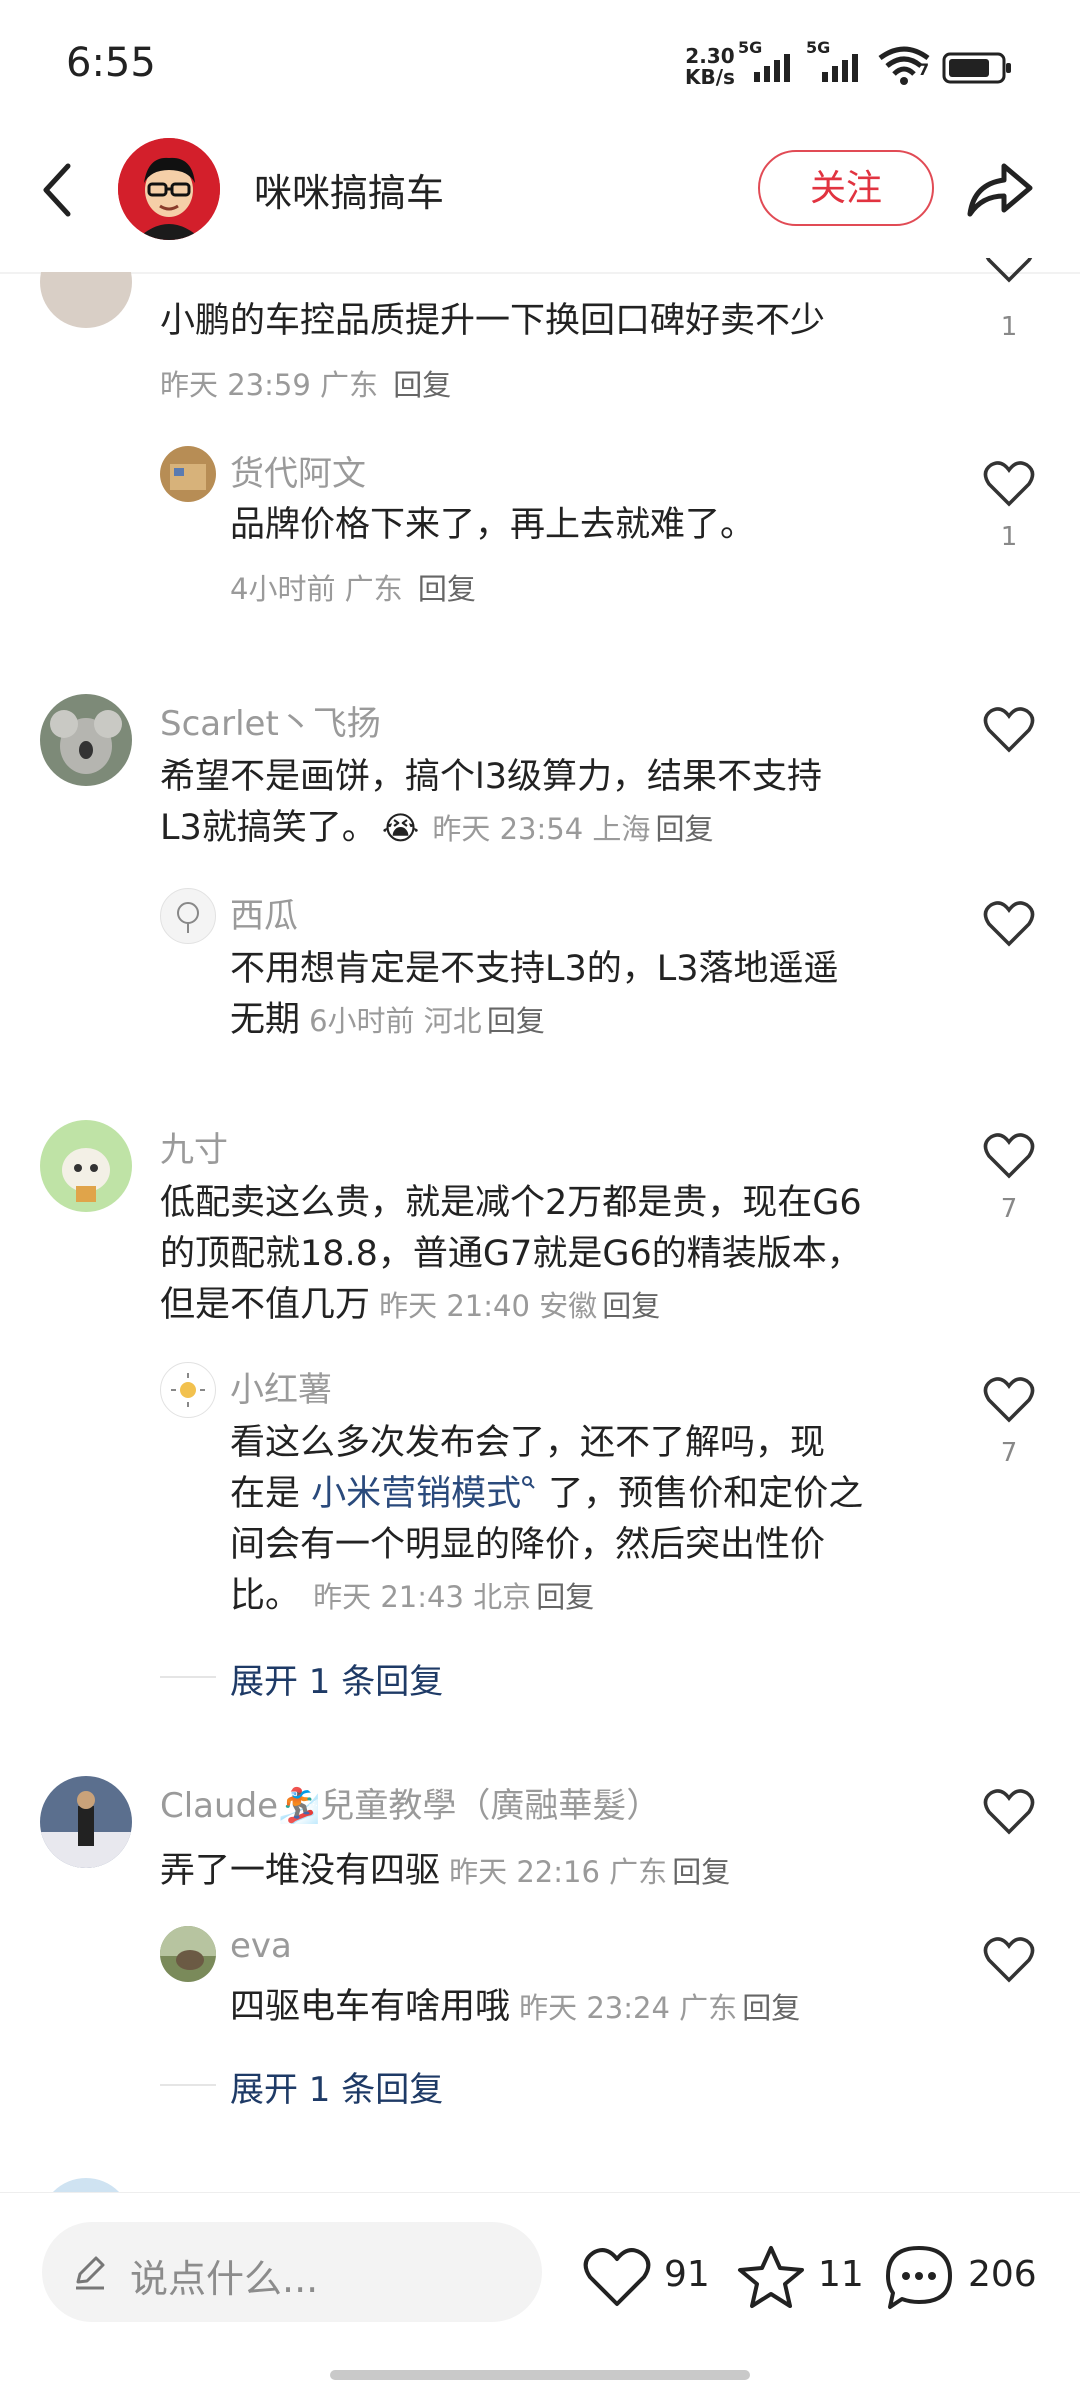 This screenshot has height=2401, width=1080. Describe the element at coordinates (700, 1494) in the screenshot. I see `reply-text-segment: 了，预售价和定价之` at that location.